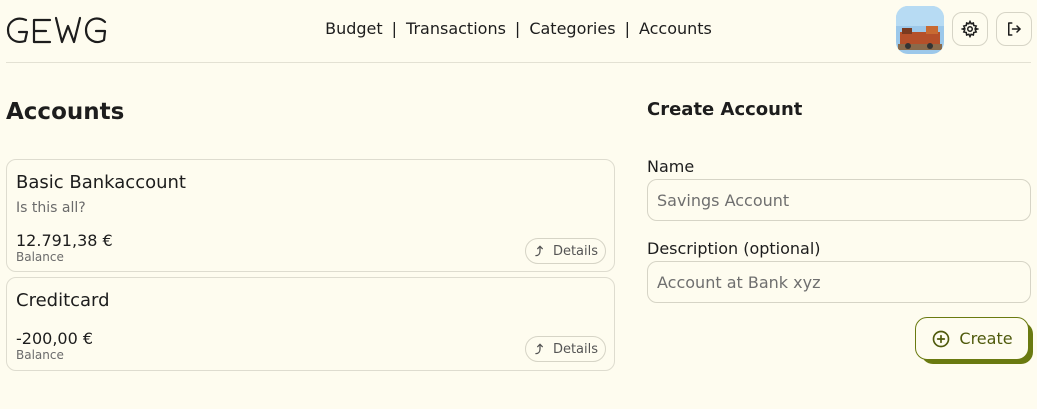 The height and width of the screenshot is (409, 1037). What do you see at coordinates (310, 324) in the screenshot?
I see `account-card: Creditcard -200,00 € Balance Details` at bounding box center [310, 324].